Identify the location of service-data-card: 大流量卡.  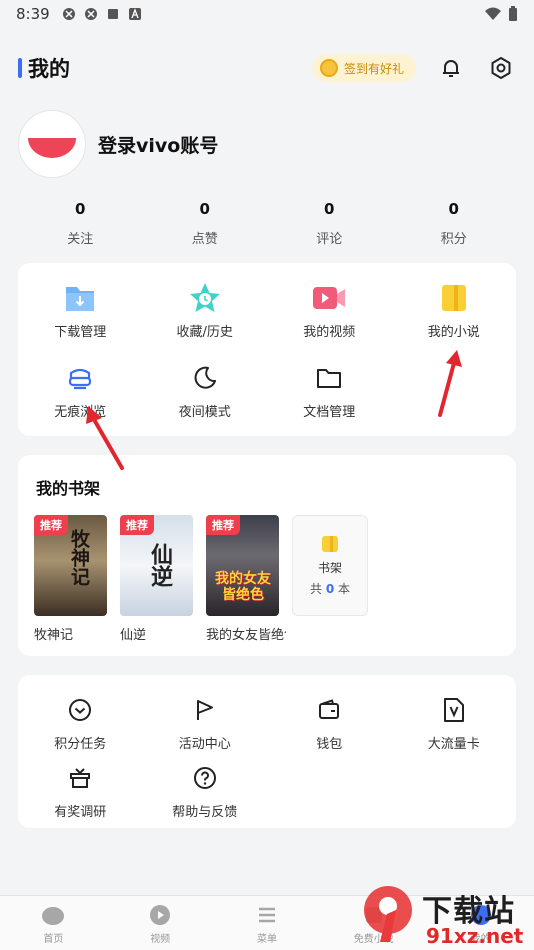
(454, 727).